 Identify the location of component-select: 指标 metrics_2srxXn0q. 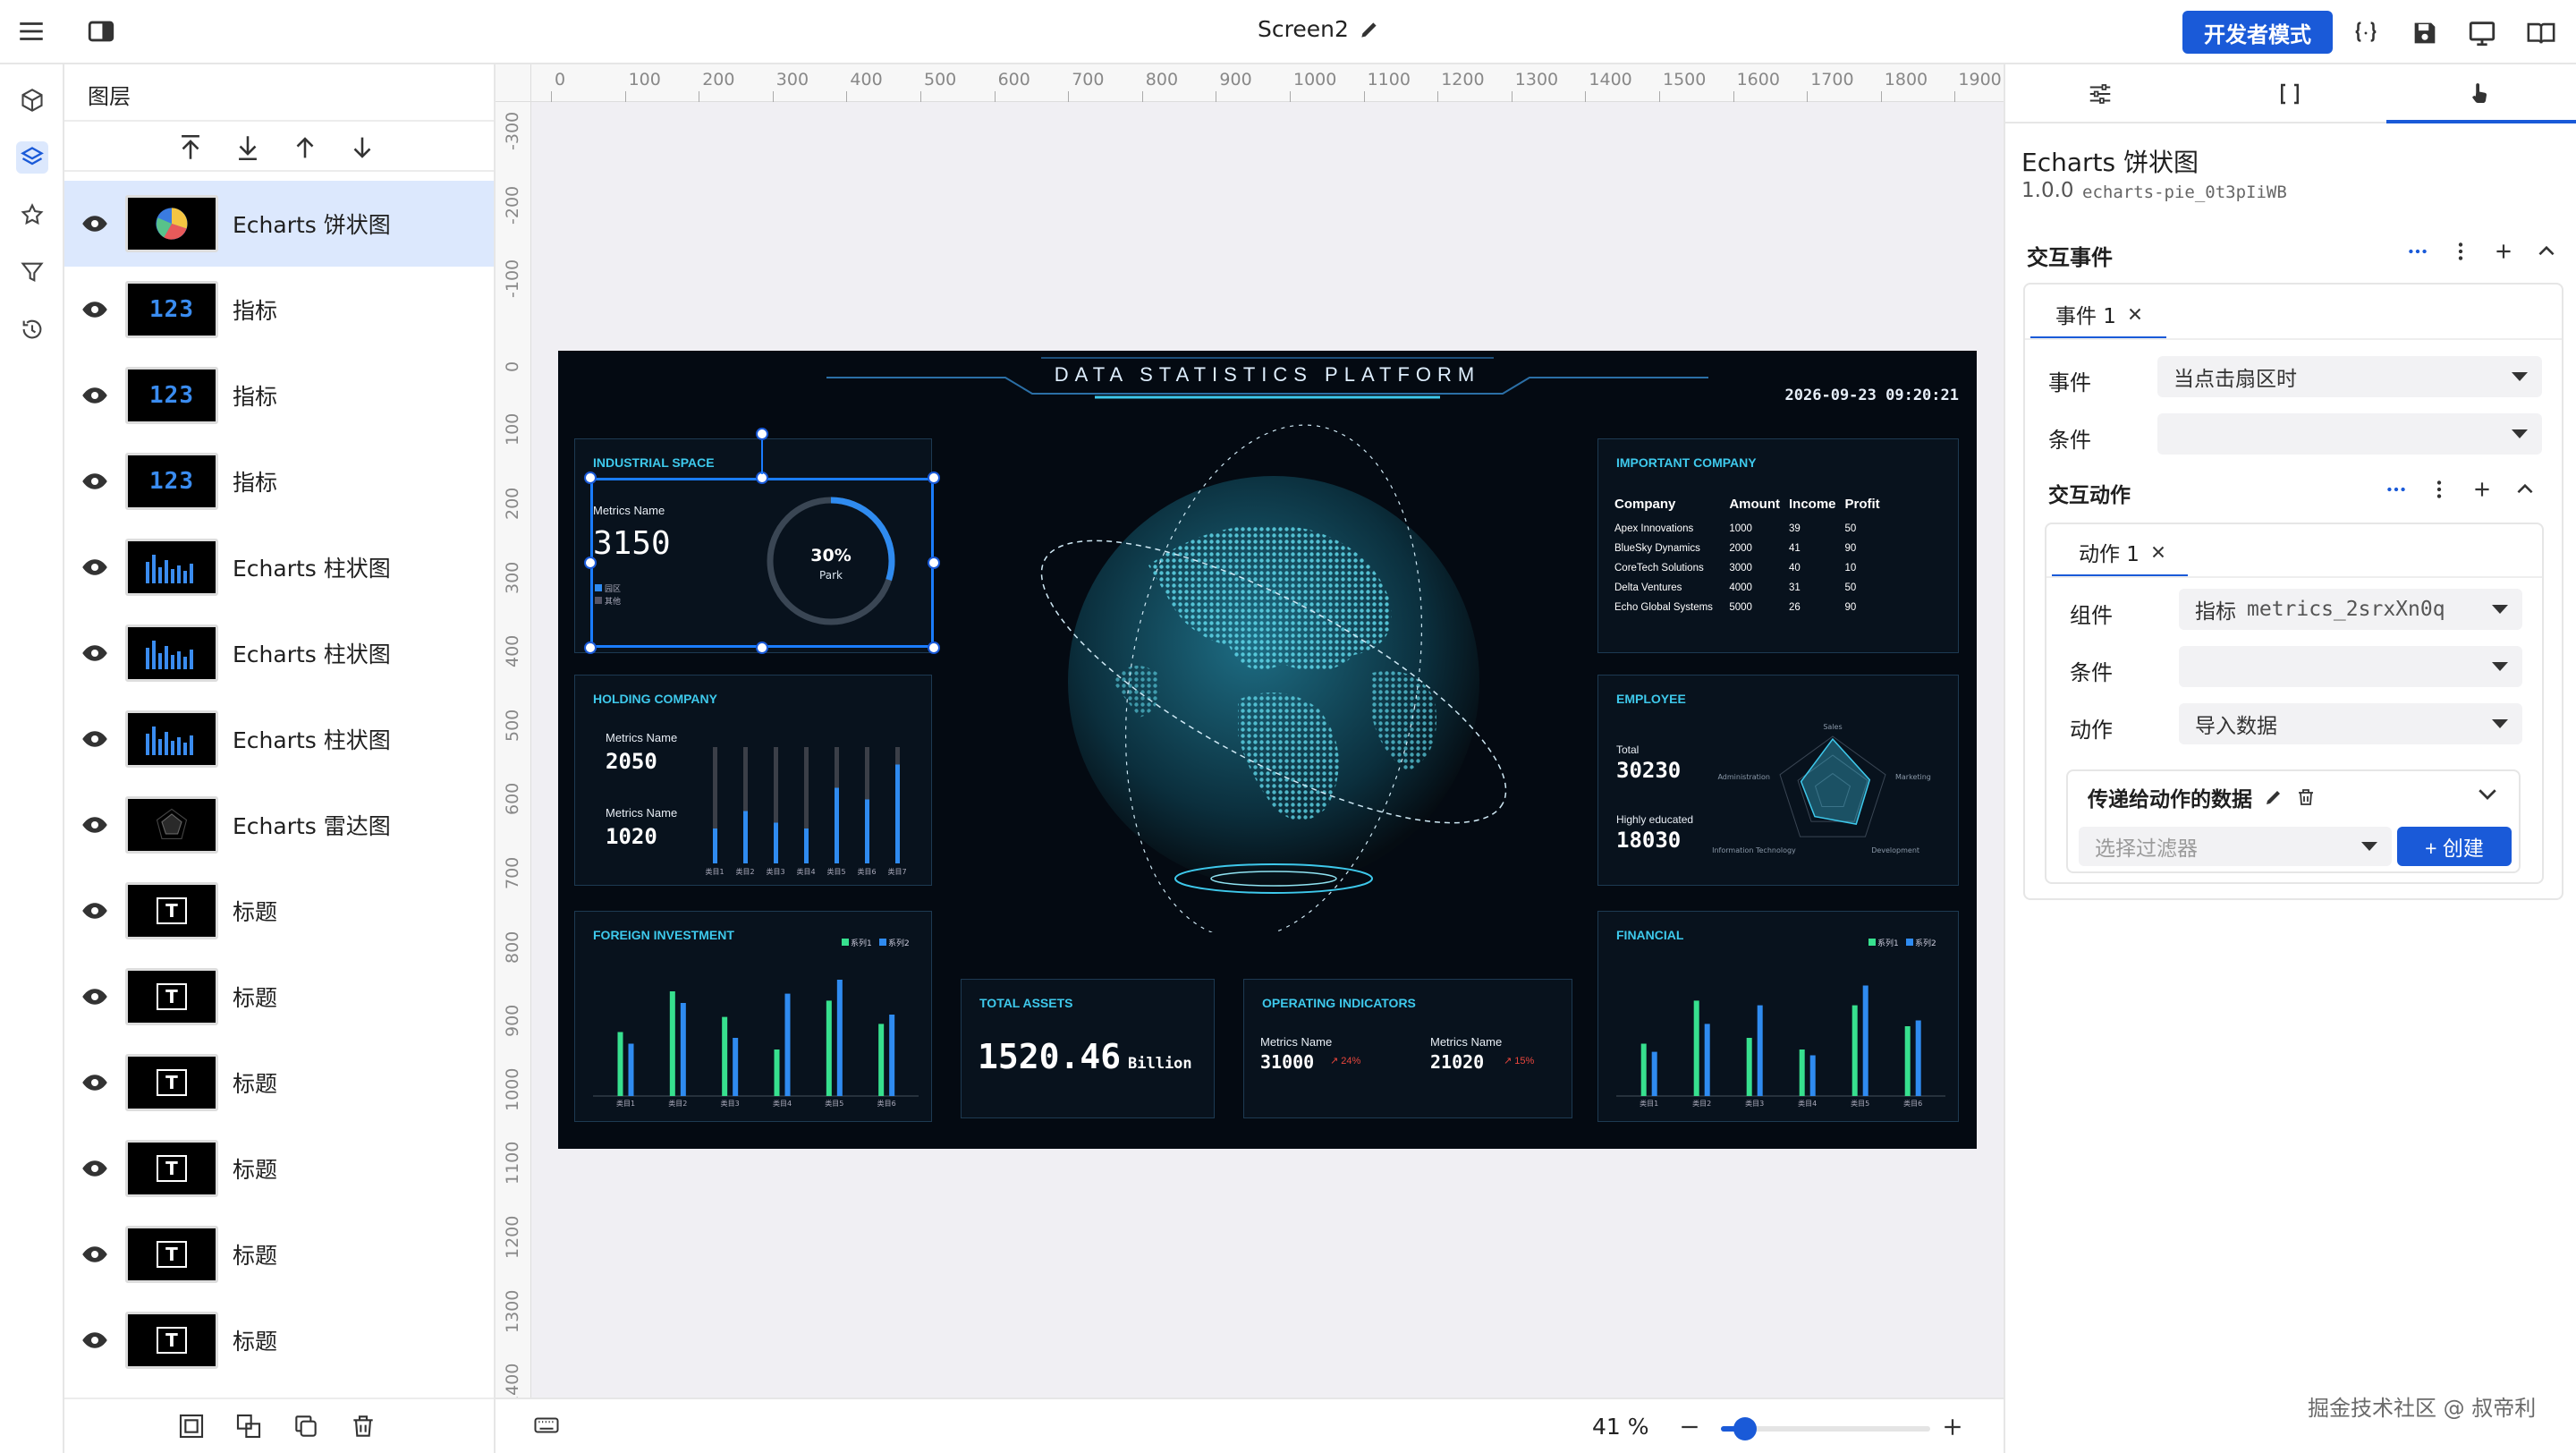
(2350, 609).